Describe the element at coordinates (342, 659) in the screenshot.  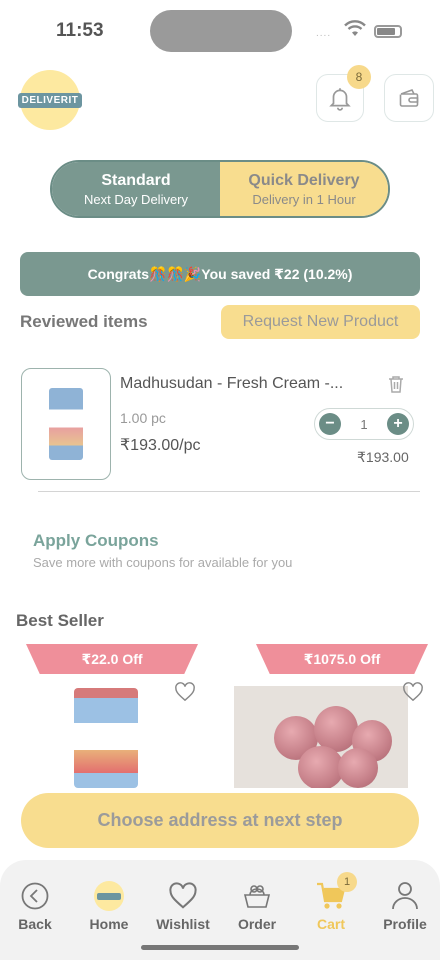
I see `discount-tag: ₹1075.0 Off` at that location.